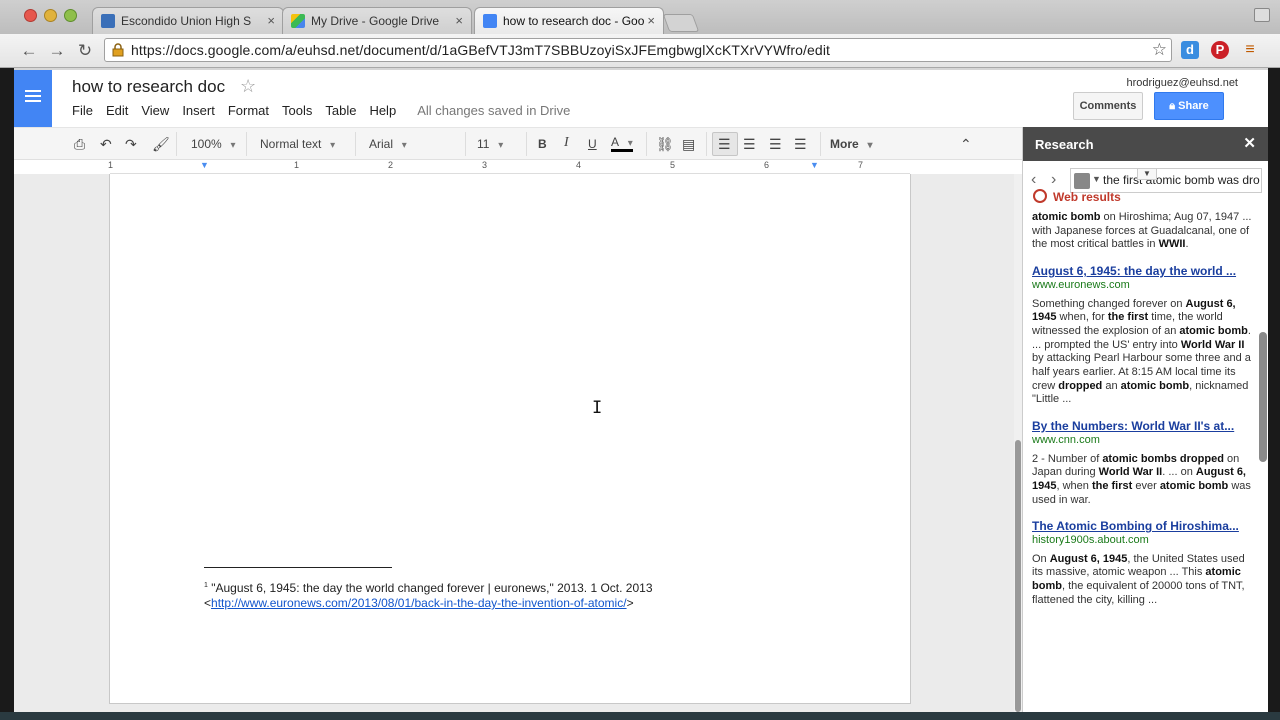 Image resolution: width=1280 pixels, height=720 pixels. Describe the element at coordinates (1182, 83) in the screenshot. I see `account-email: hrodriguez@euhsd.net` at that location.